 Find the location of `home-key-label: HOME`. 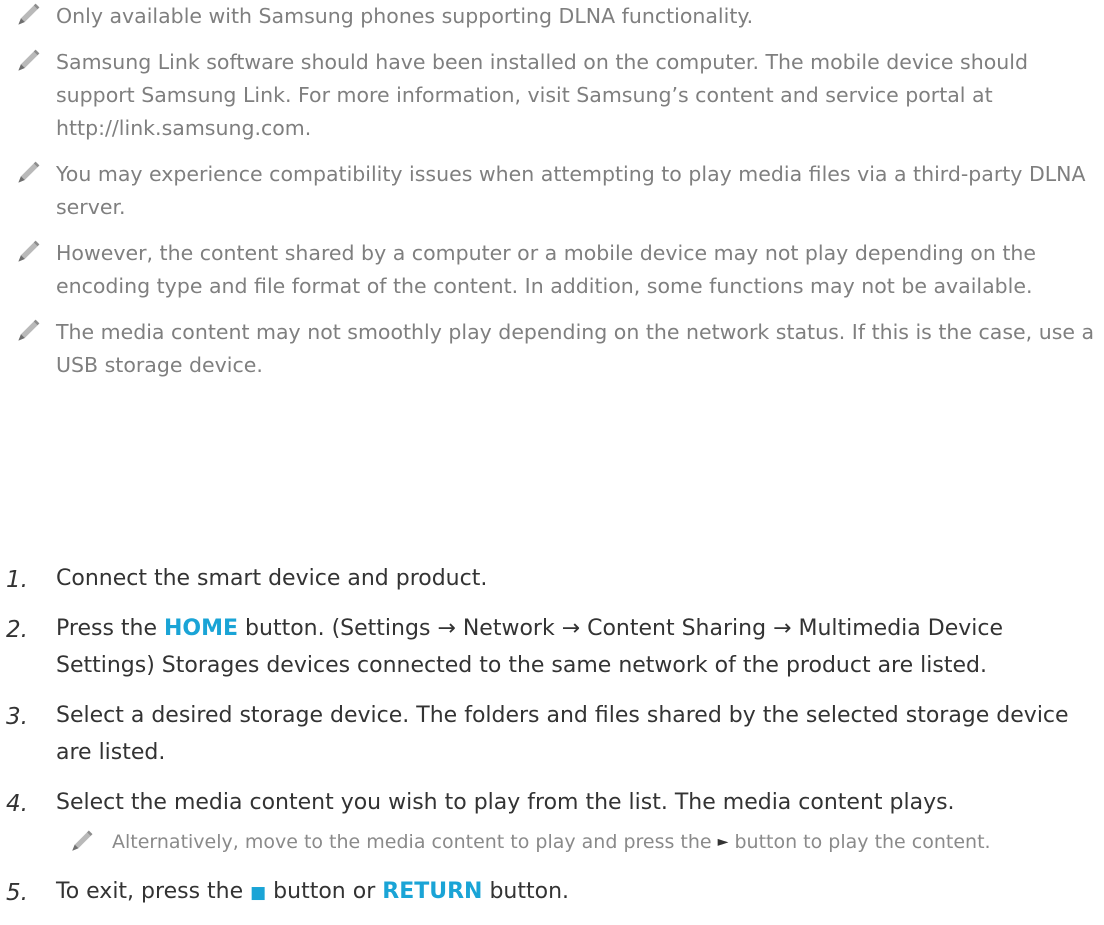

home-key-label: HOME is located at coordinates (201, 628).